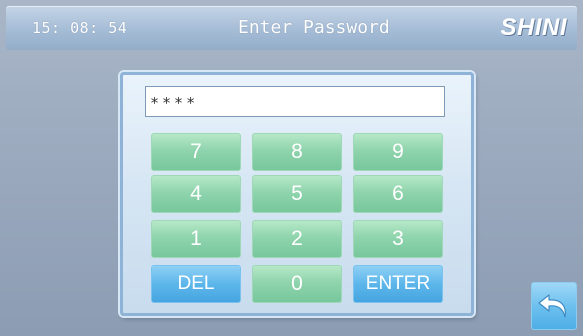 This screenshot has height=336, width=583. I want to click on clock: 15: 08: 54, so click(80, 28).